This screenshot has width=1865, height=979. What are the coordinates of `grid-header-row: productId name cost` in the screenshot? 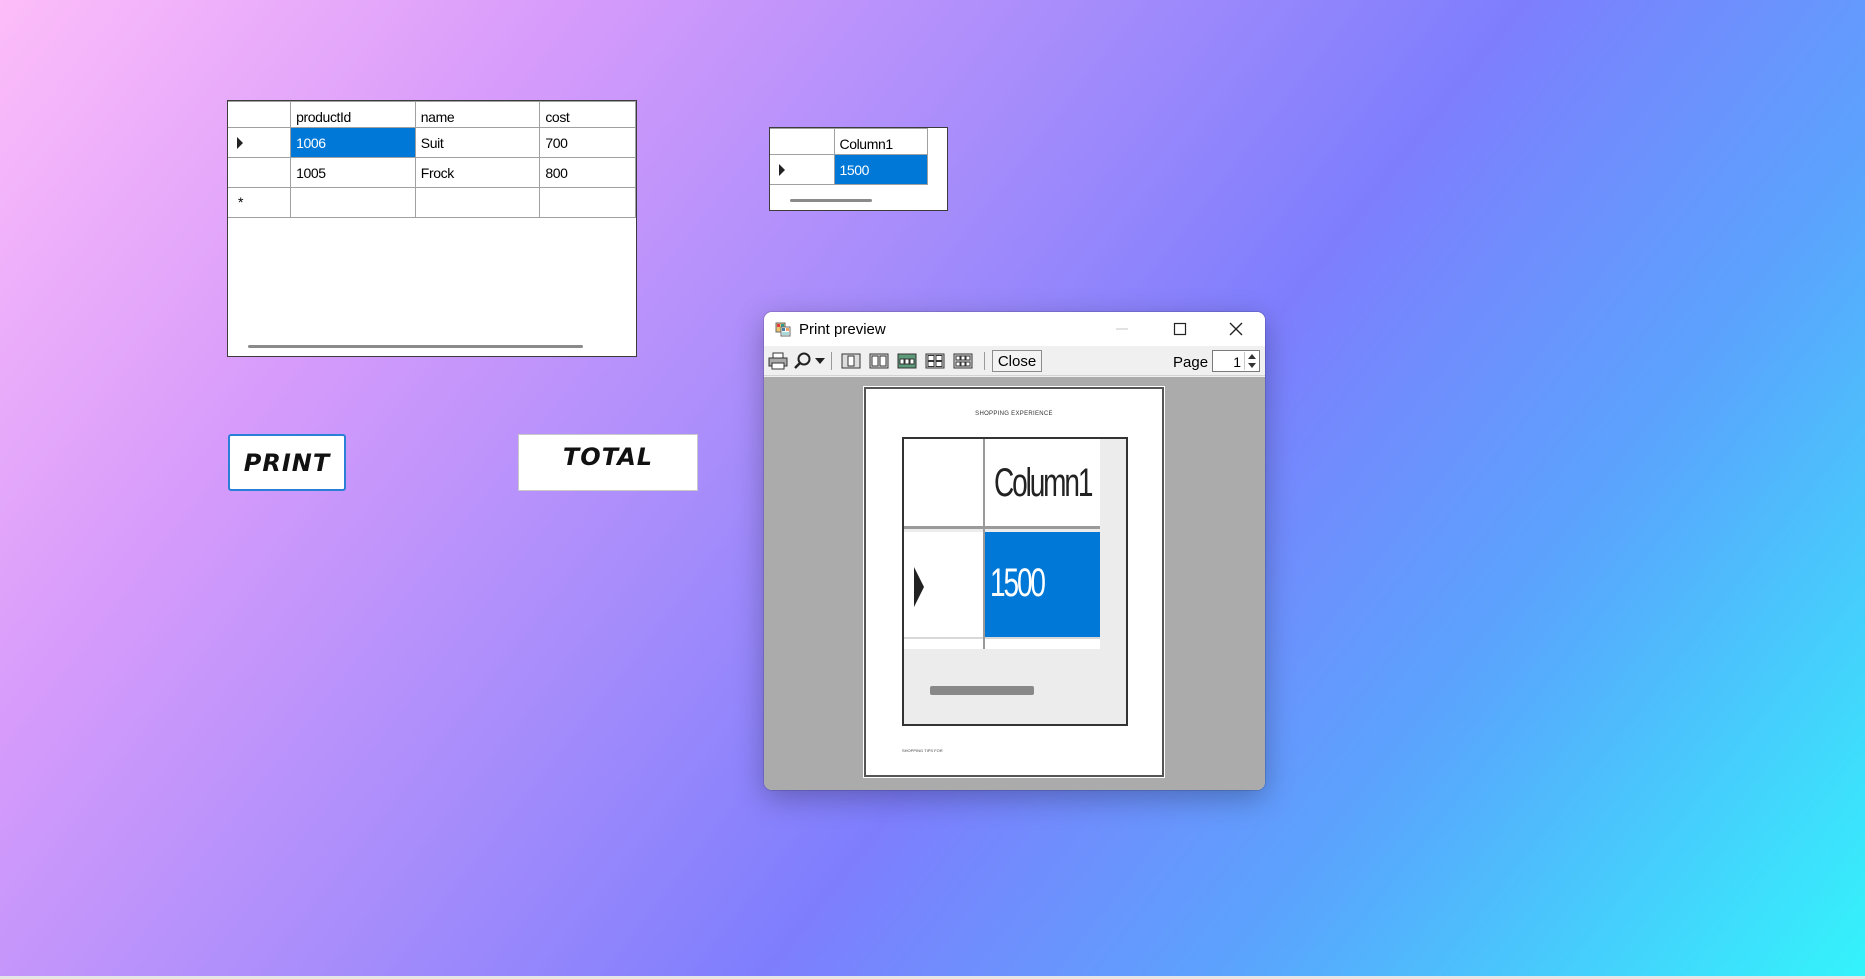 It's located at (432, 114).